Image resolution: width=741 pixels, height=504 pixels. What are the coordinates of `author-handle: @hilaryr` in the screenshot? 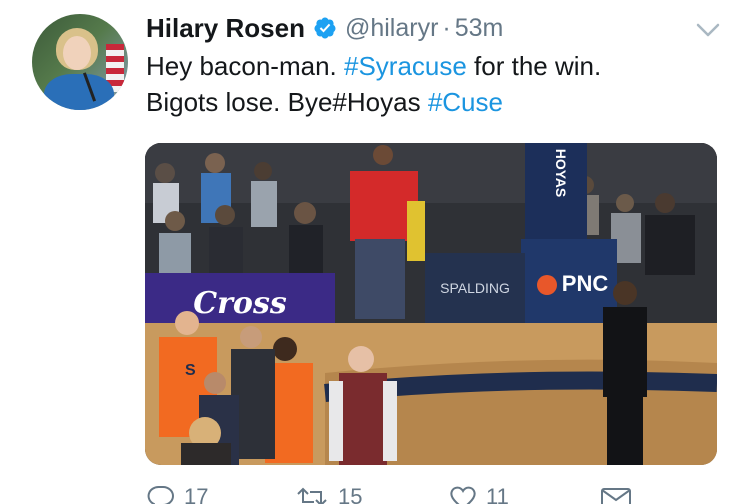 It's located at (391, 28).